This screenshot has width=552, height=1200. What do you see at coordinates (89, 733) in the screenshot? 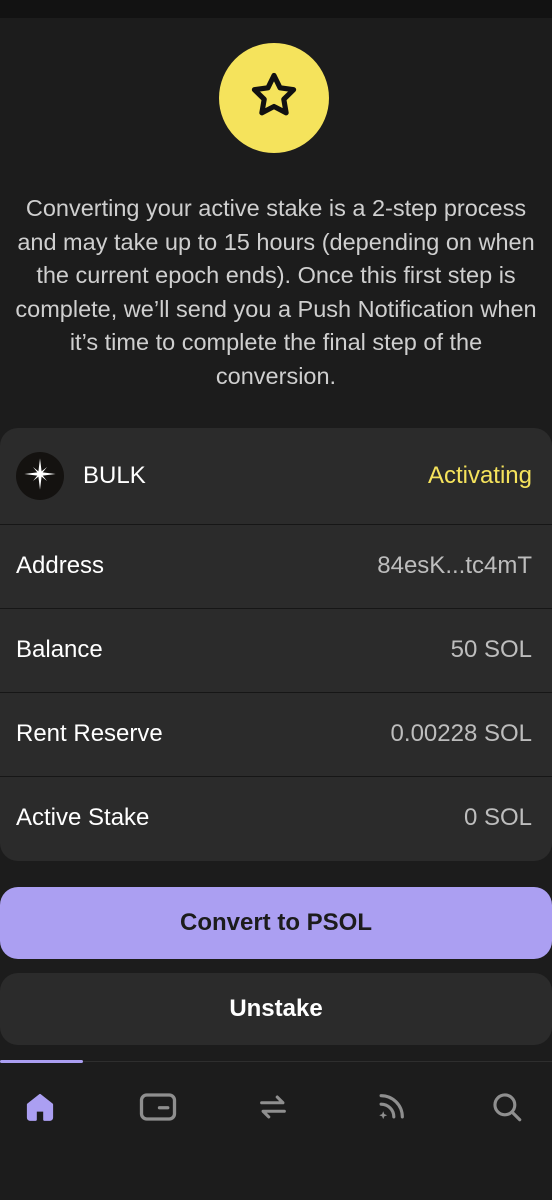
I see `detail-label: Rent Reserve` at bounding box center [89, 733].